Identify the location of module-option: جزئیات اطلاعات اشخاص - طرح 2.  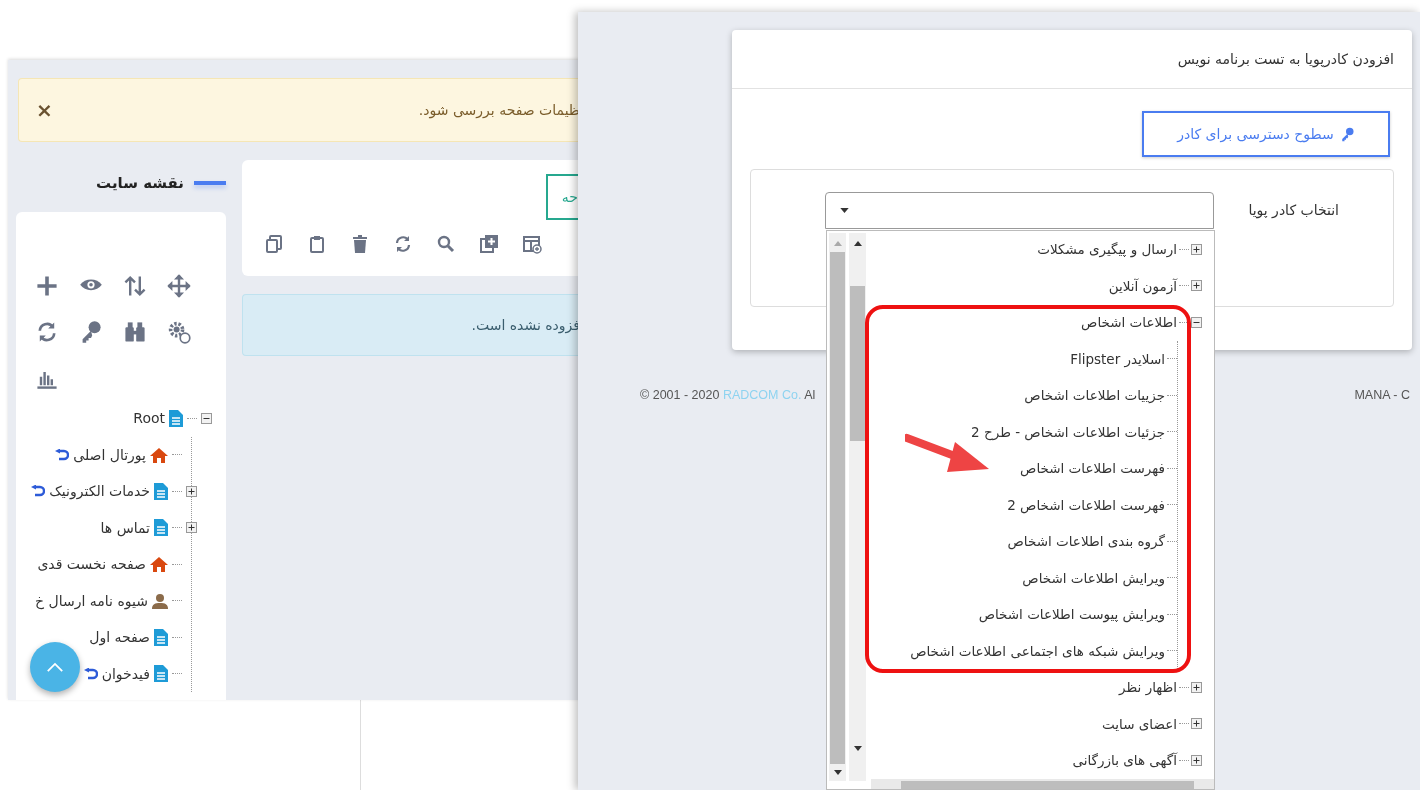
(1068, 431).